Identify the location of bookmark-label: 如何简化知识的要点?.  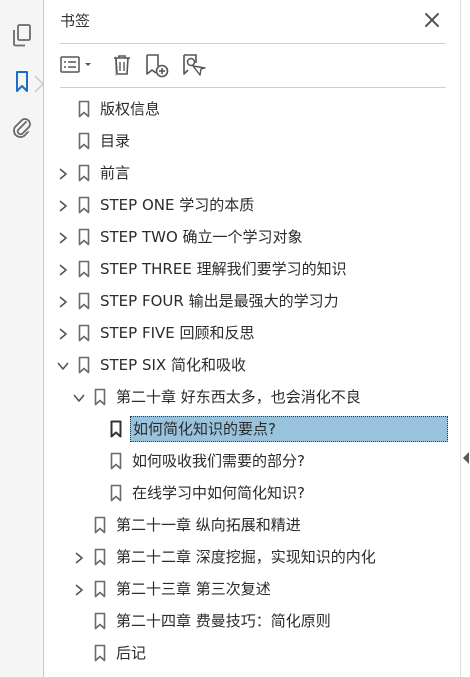
(289, 429).